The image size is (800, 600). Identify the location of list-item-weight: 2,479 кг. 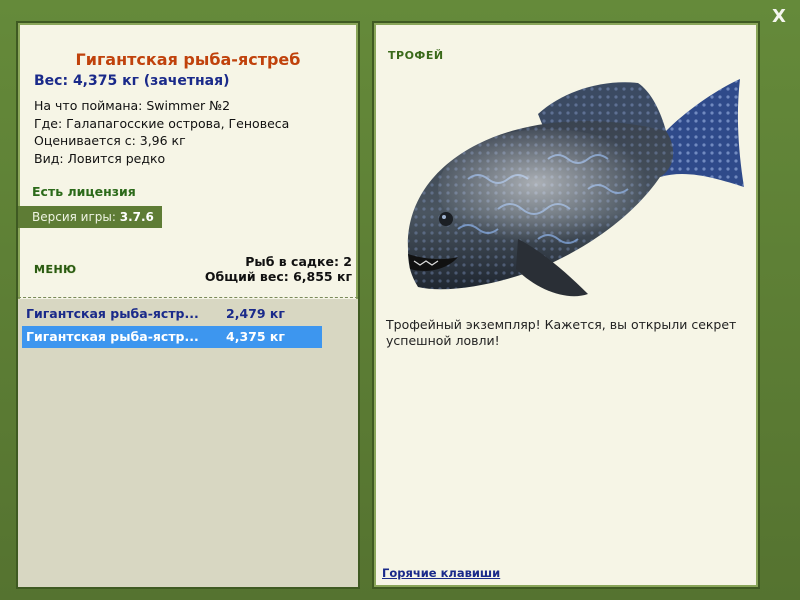
(255, 313).